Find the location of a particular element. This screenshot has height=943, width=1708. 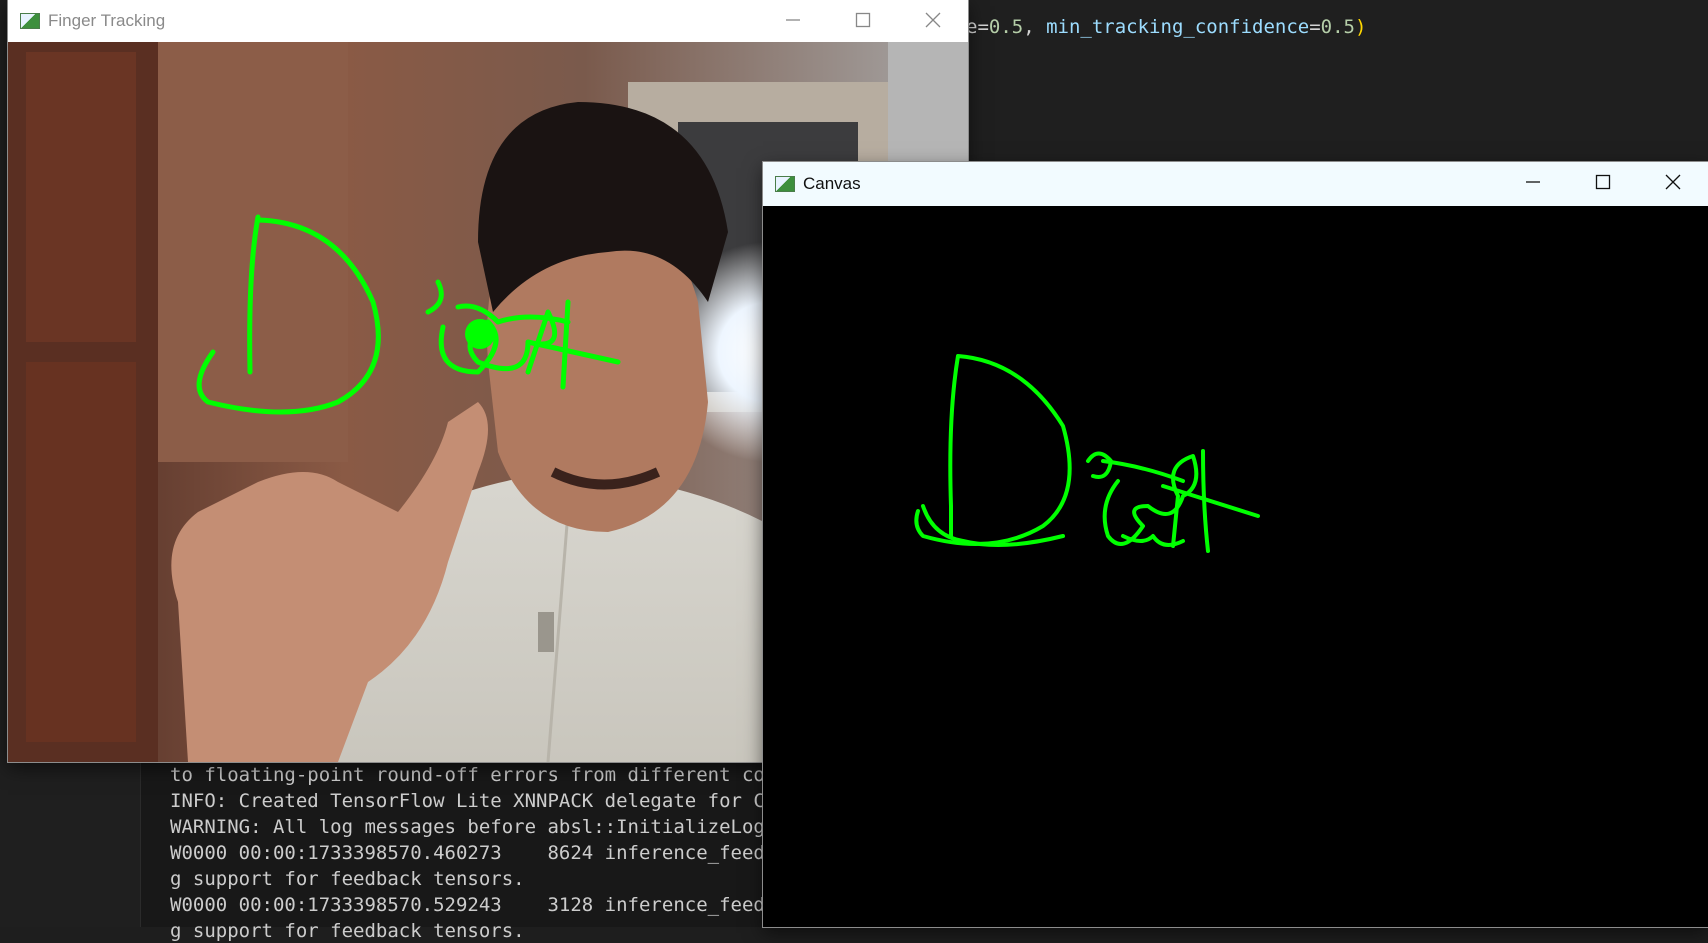

canvas-drawing is located at coordinates (1087, 453).